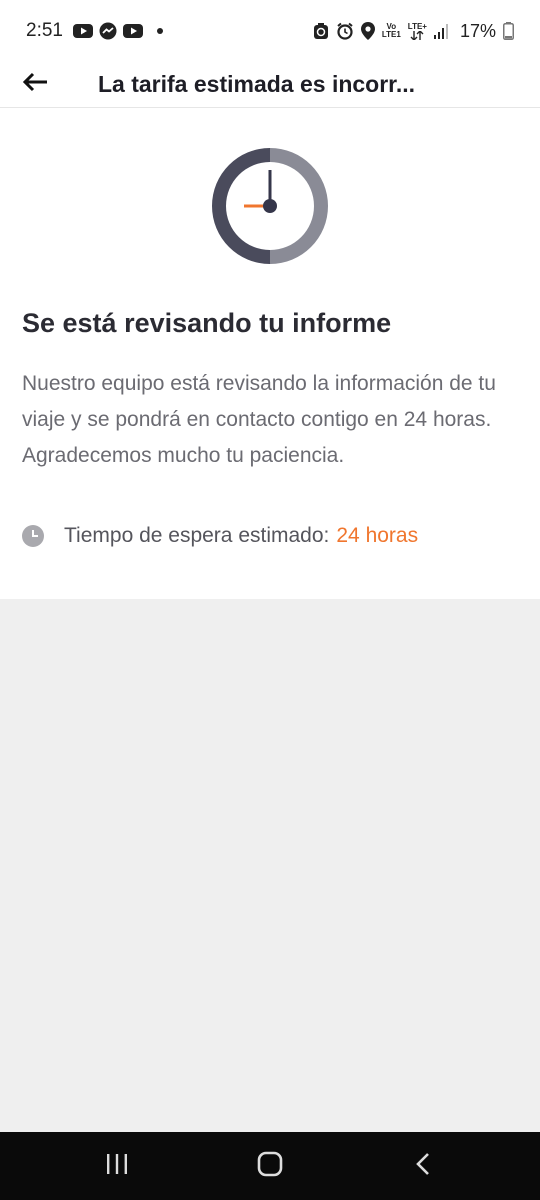 The width and height of the screenshot is (540, 1200). What do you see at coordinates (44, 30) in the screenshot?
I see `status-time: 2:51` at bounding box center [44, 30].